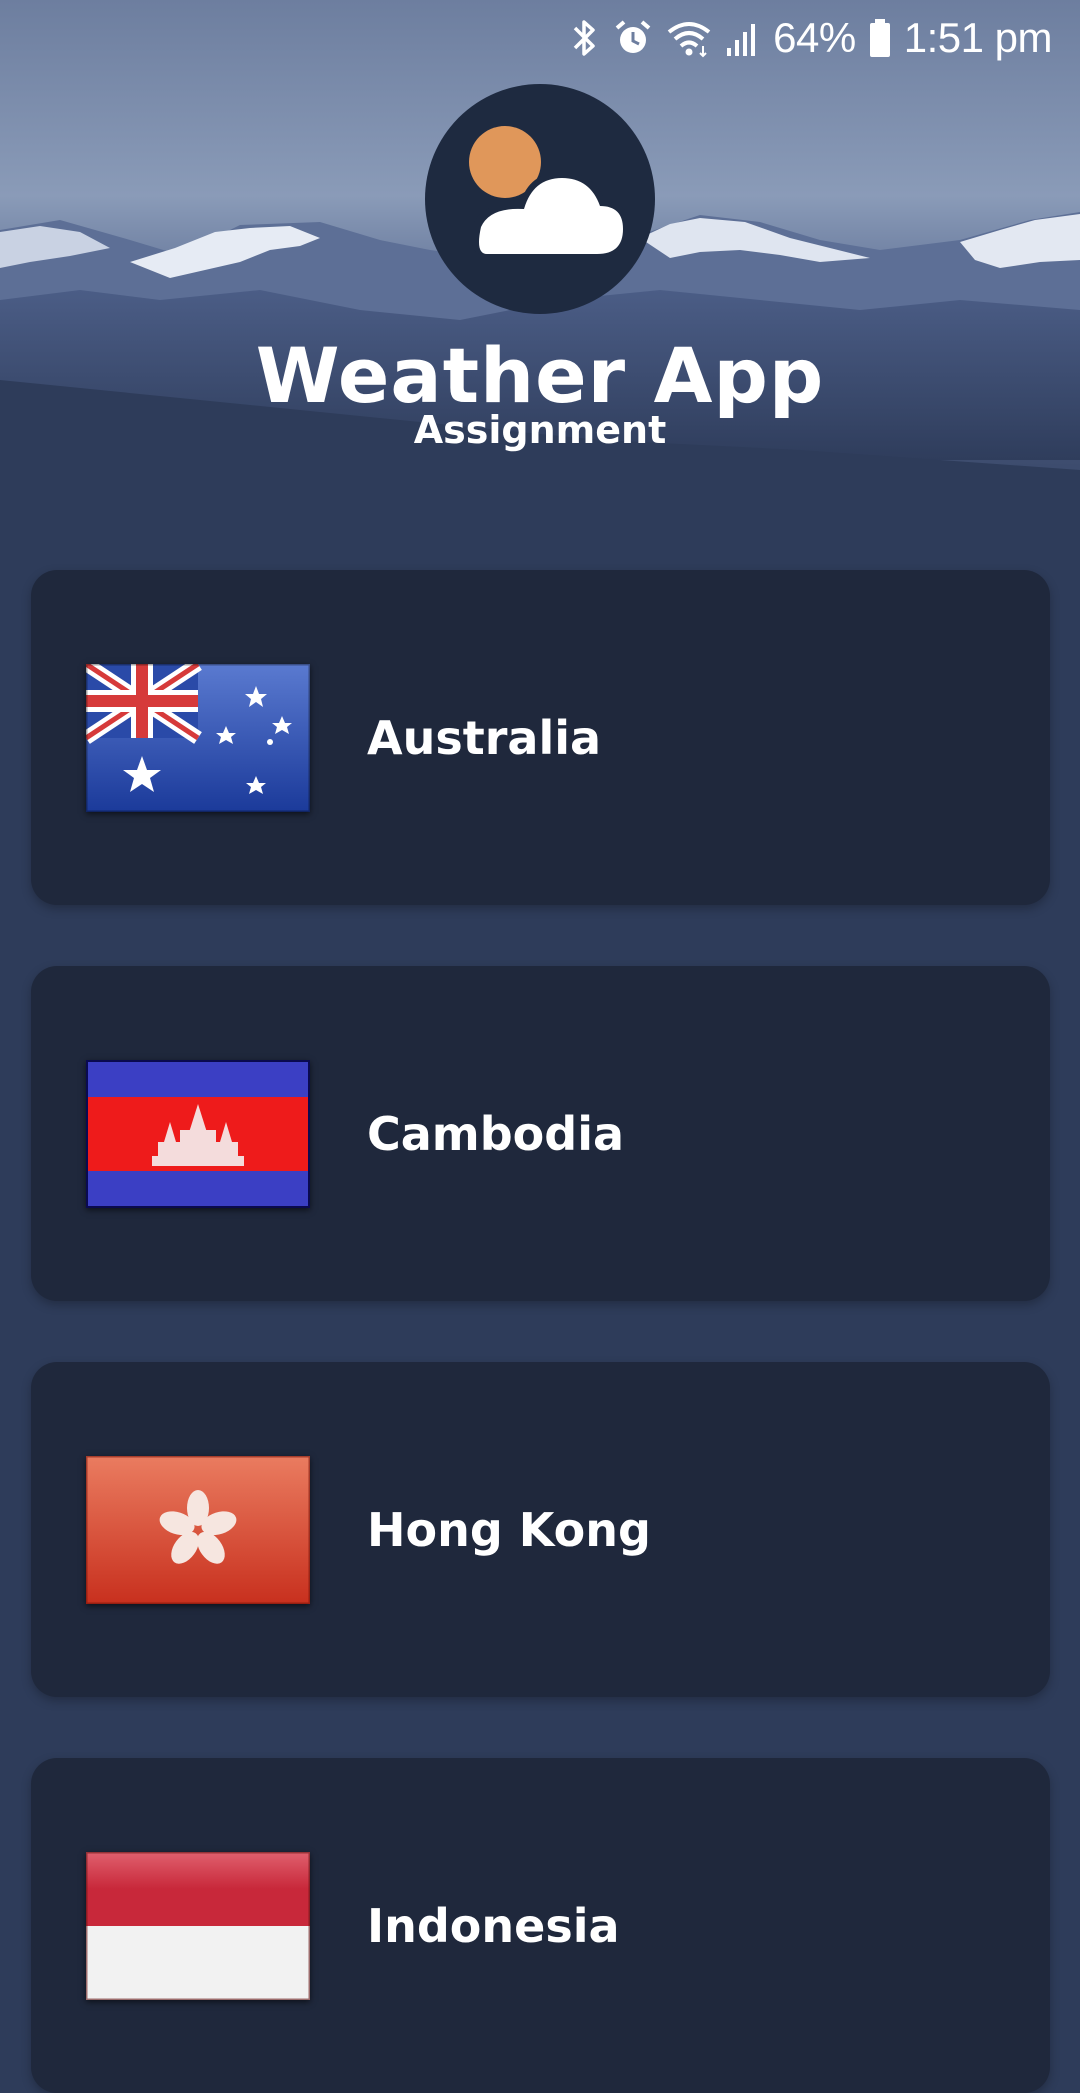 The image size is (1080, 2093). Describe the element at coordinates (814, 37) in the screenshot. I see `battery-percentage: 64%` at that location.